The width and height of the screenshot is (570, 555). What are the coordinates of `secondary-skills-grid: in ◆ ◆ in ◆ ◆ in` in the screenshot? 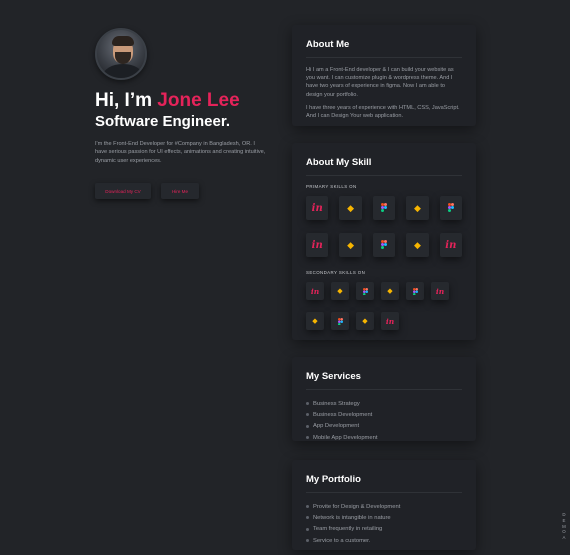 It's located at (384, 306).